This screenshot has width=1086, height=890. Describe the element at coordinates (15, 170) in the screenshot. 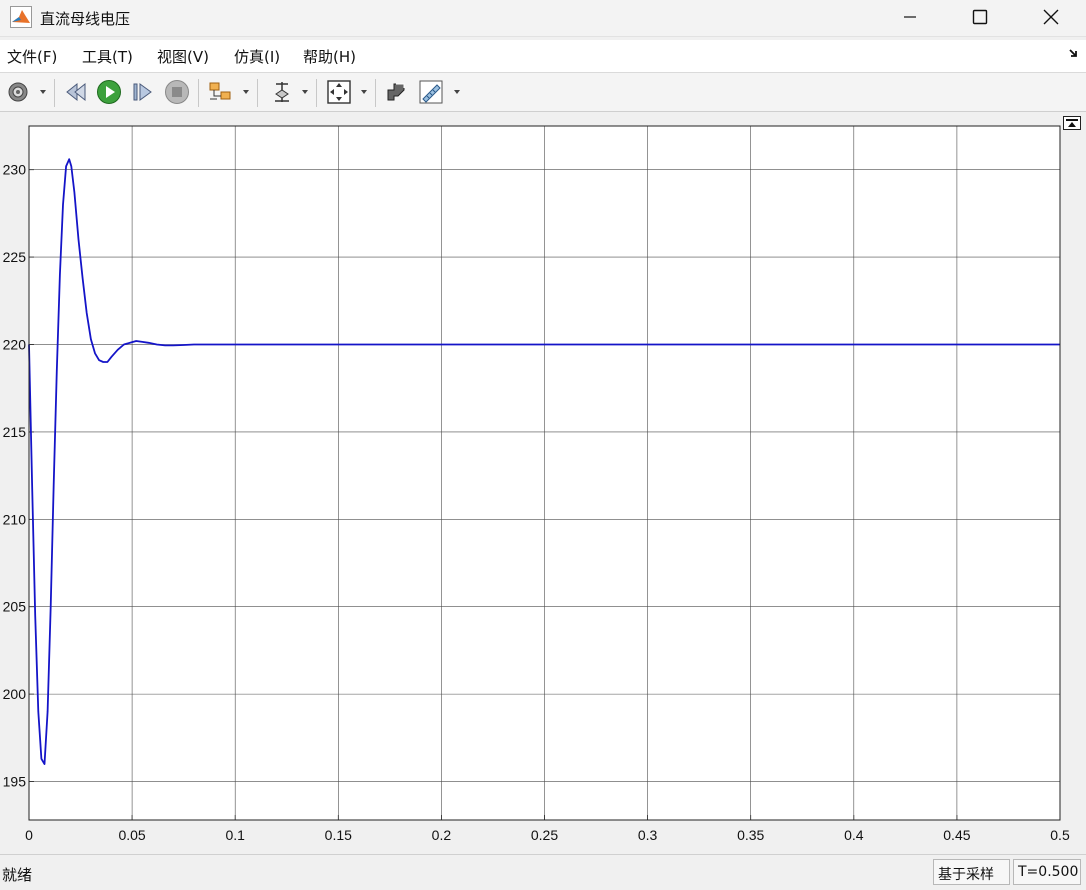

I see `y-tick-label: 230` at that location.